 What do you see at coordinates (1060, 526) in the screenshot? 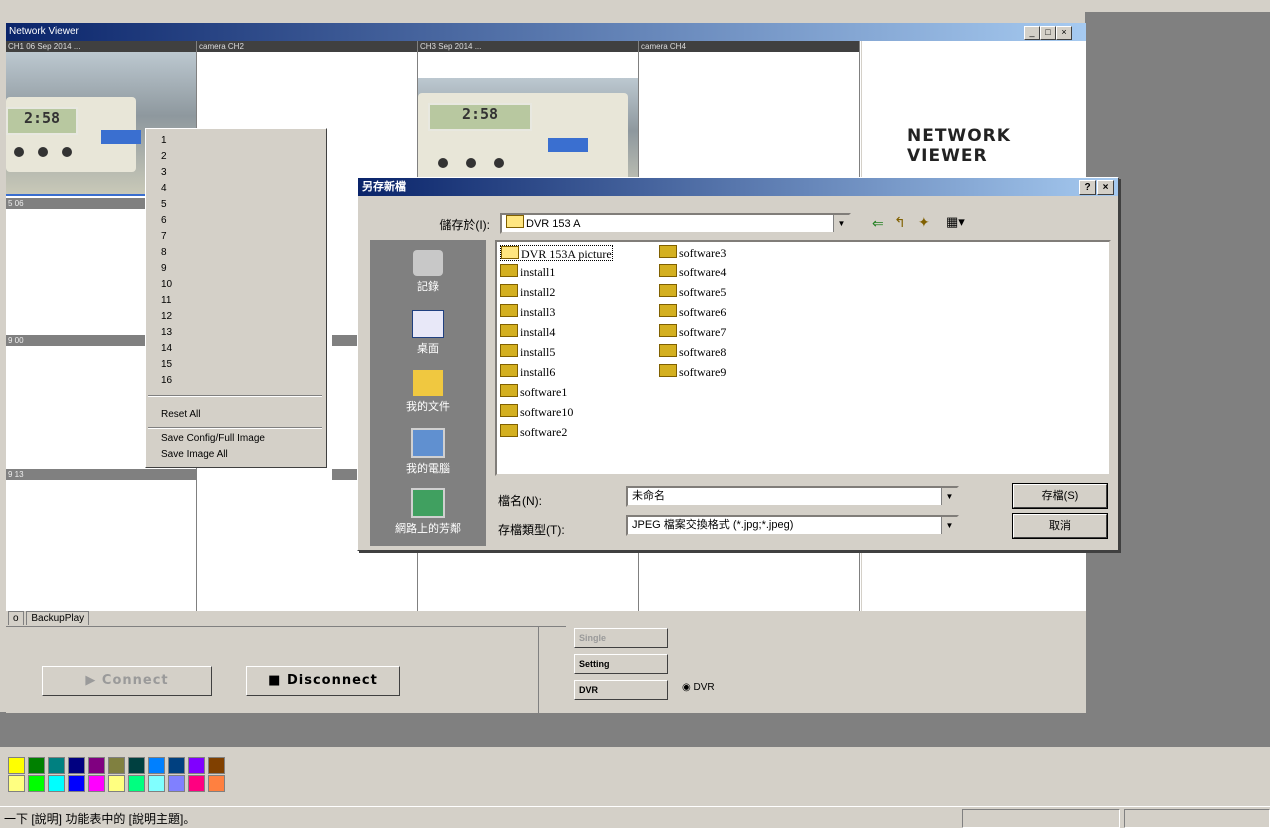
I see `cancel-button: 取消` at bounding box center [1060, 526].